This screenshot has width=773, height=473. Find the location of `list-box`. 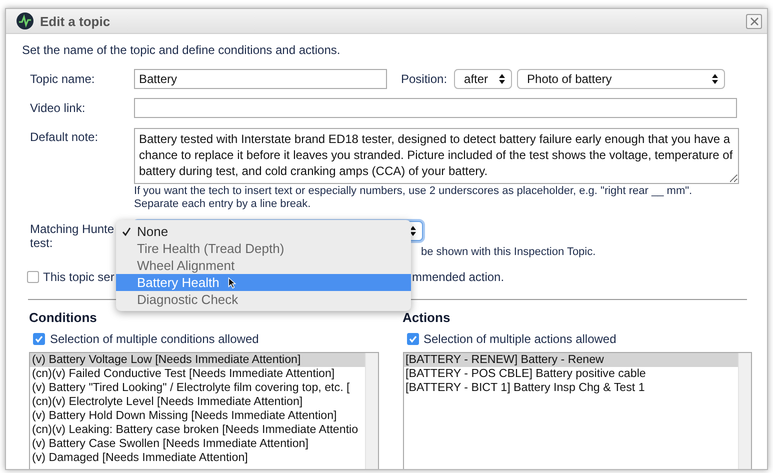

list-box is located at coordinates (203, 410).